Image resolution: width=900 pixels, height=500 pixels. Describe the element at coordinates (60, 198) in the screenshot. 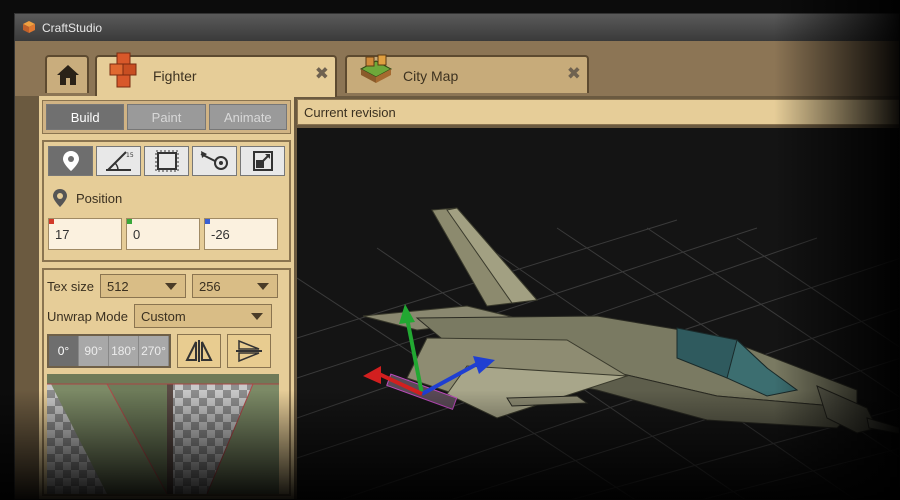

I see `location-pin-icon` at that location.